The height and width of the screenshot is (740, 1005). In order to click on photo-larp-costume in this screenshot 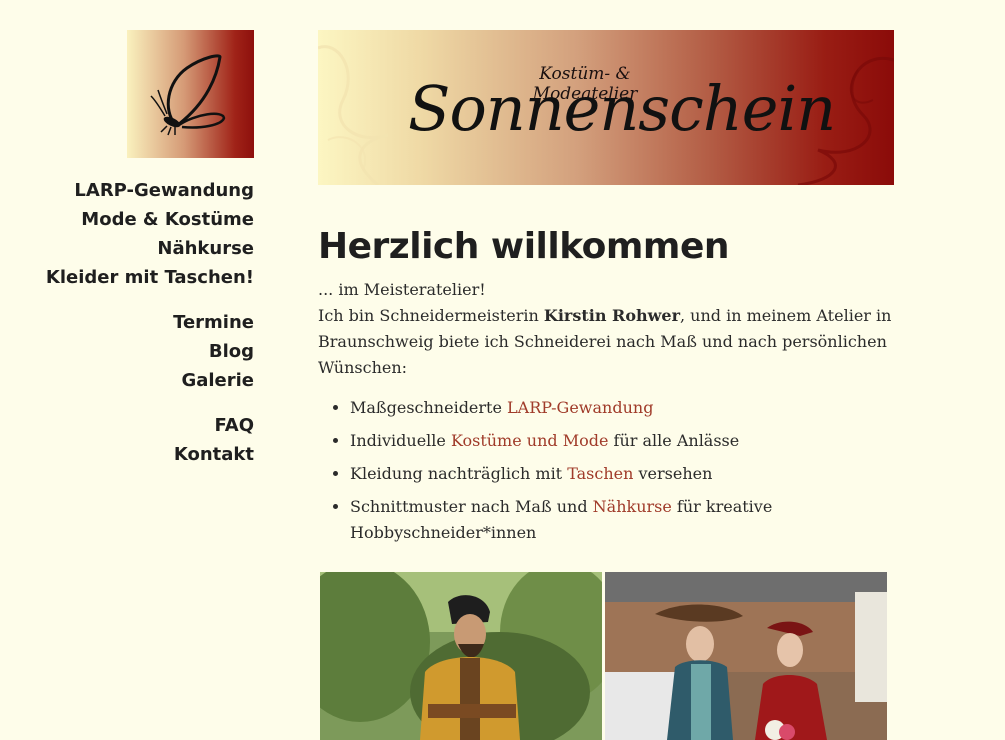, I will do `click(461, 656)`.